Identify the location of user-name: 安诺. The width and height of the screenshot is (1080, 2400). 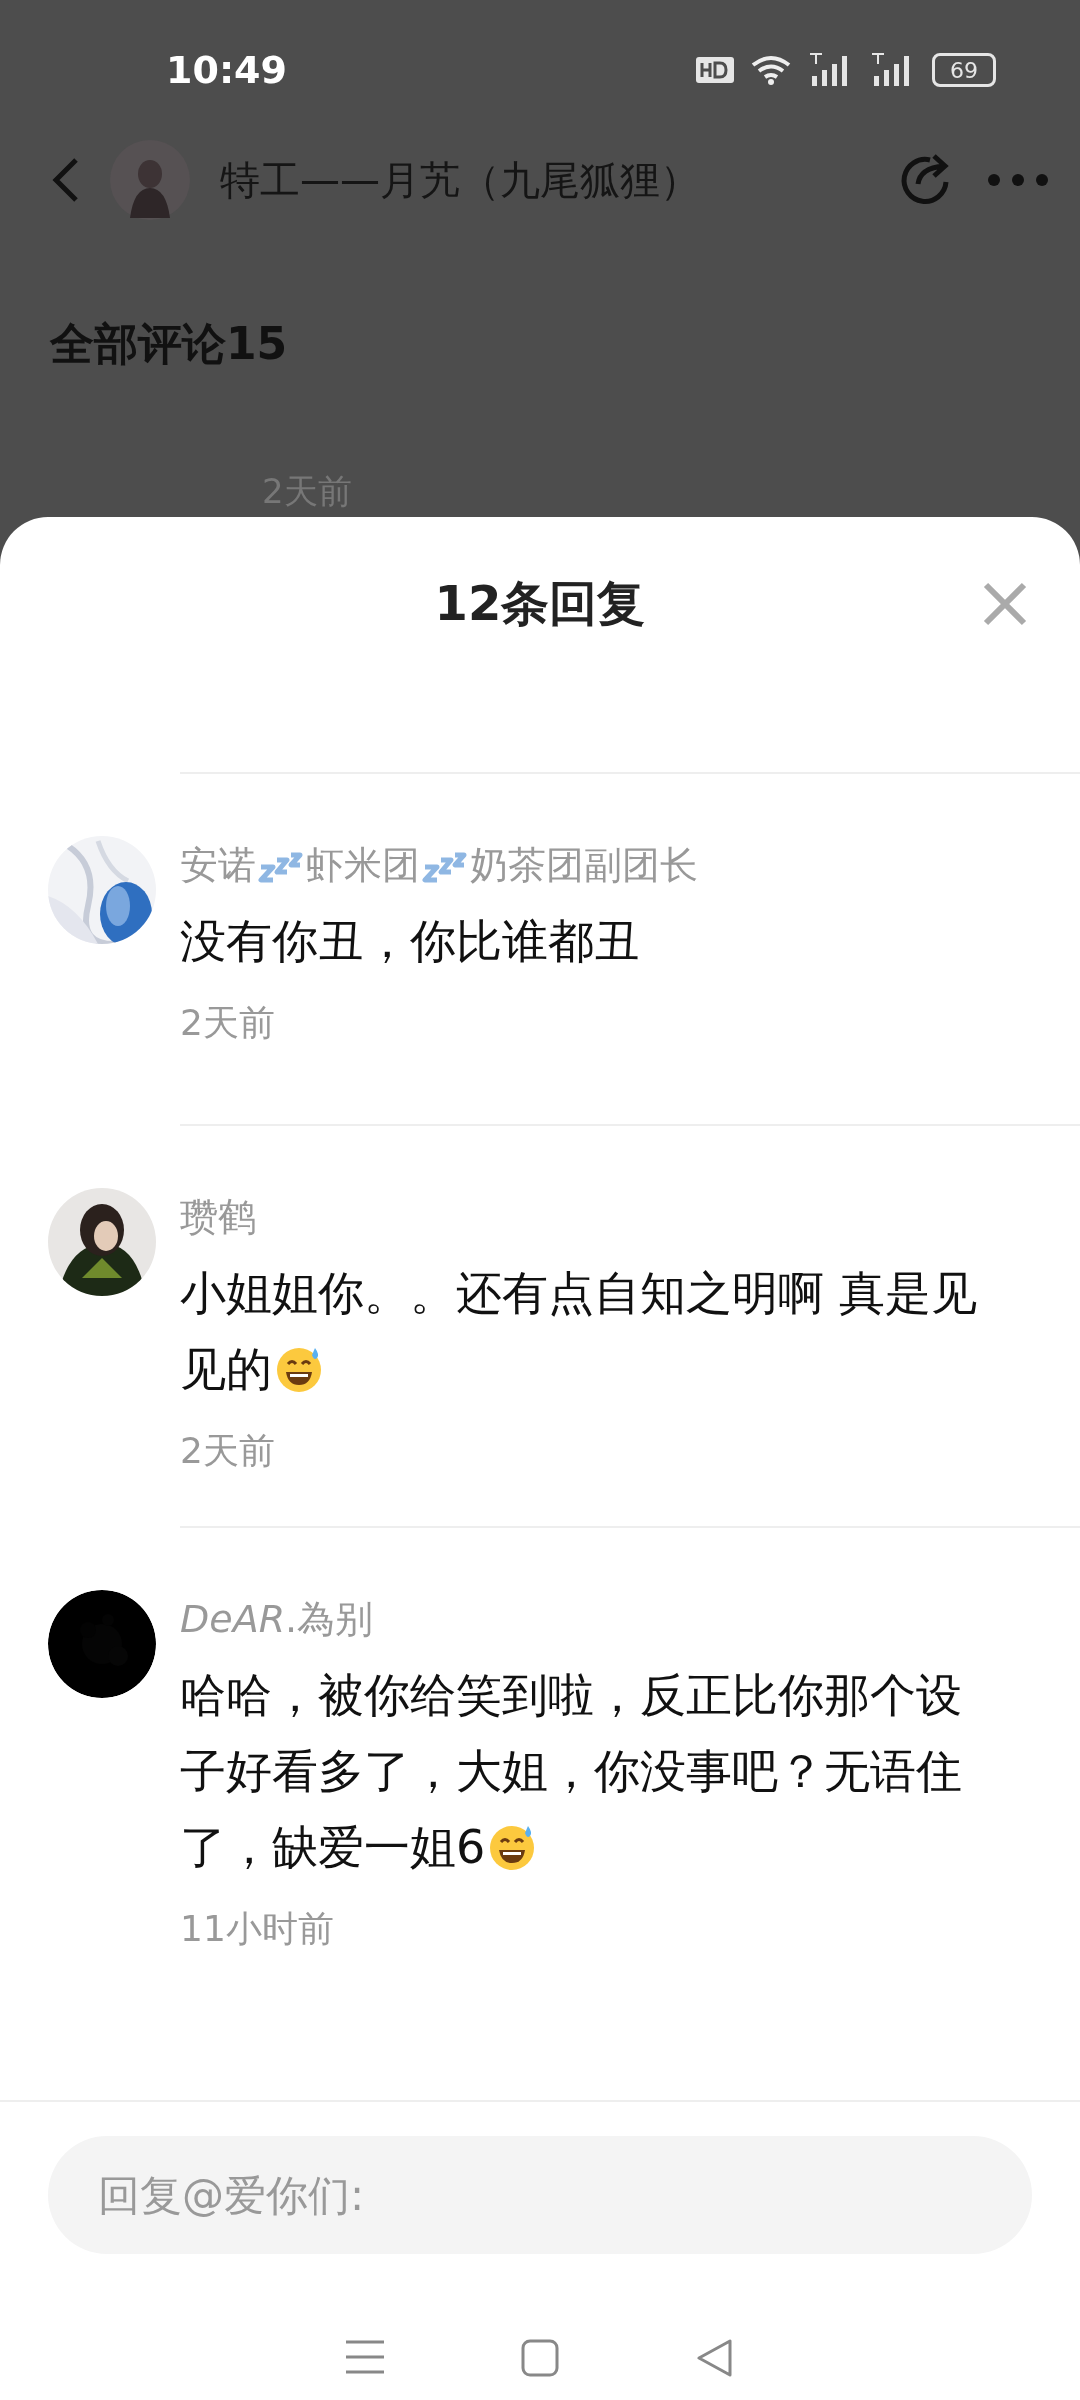
(218, 865).